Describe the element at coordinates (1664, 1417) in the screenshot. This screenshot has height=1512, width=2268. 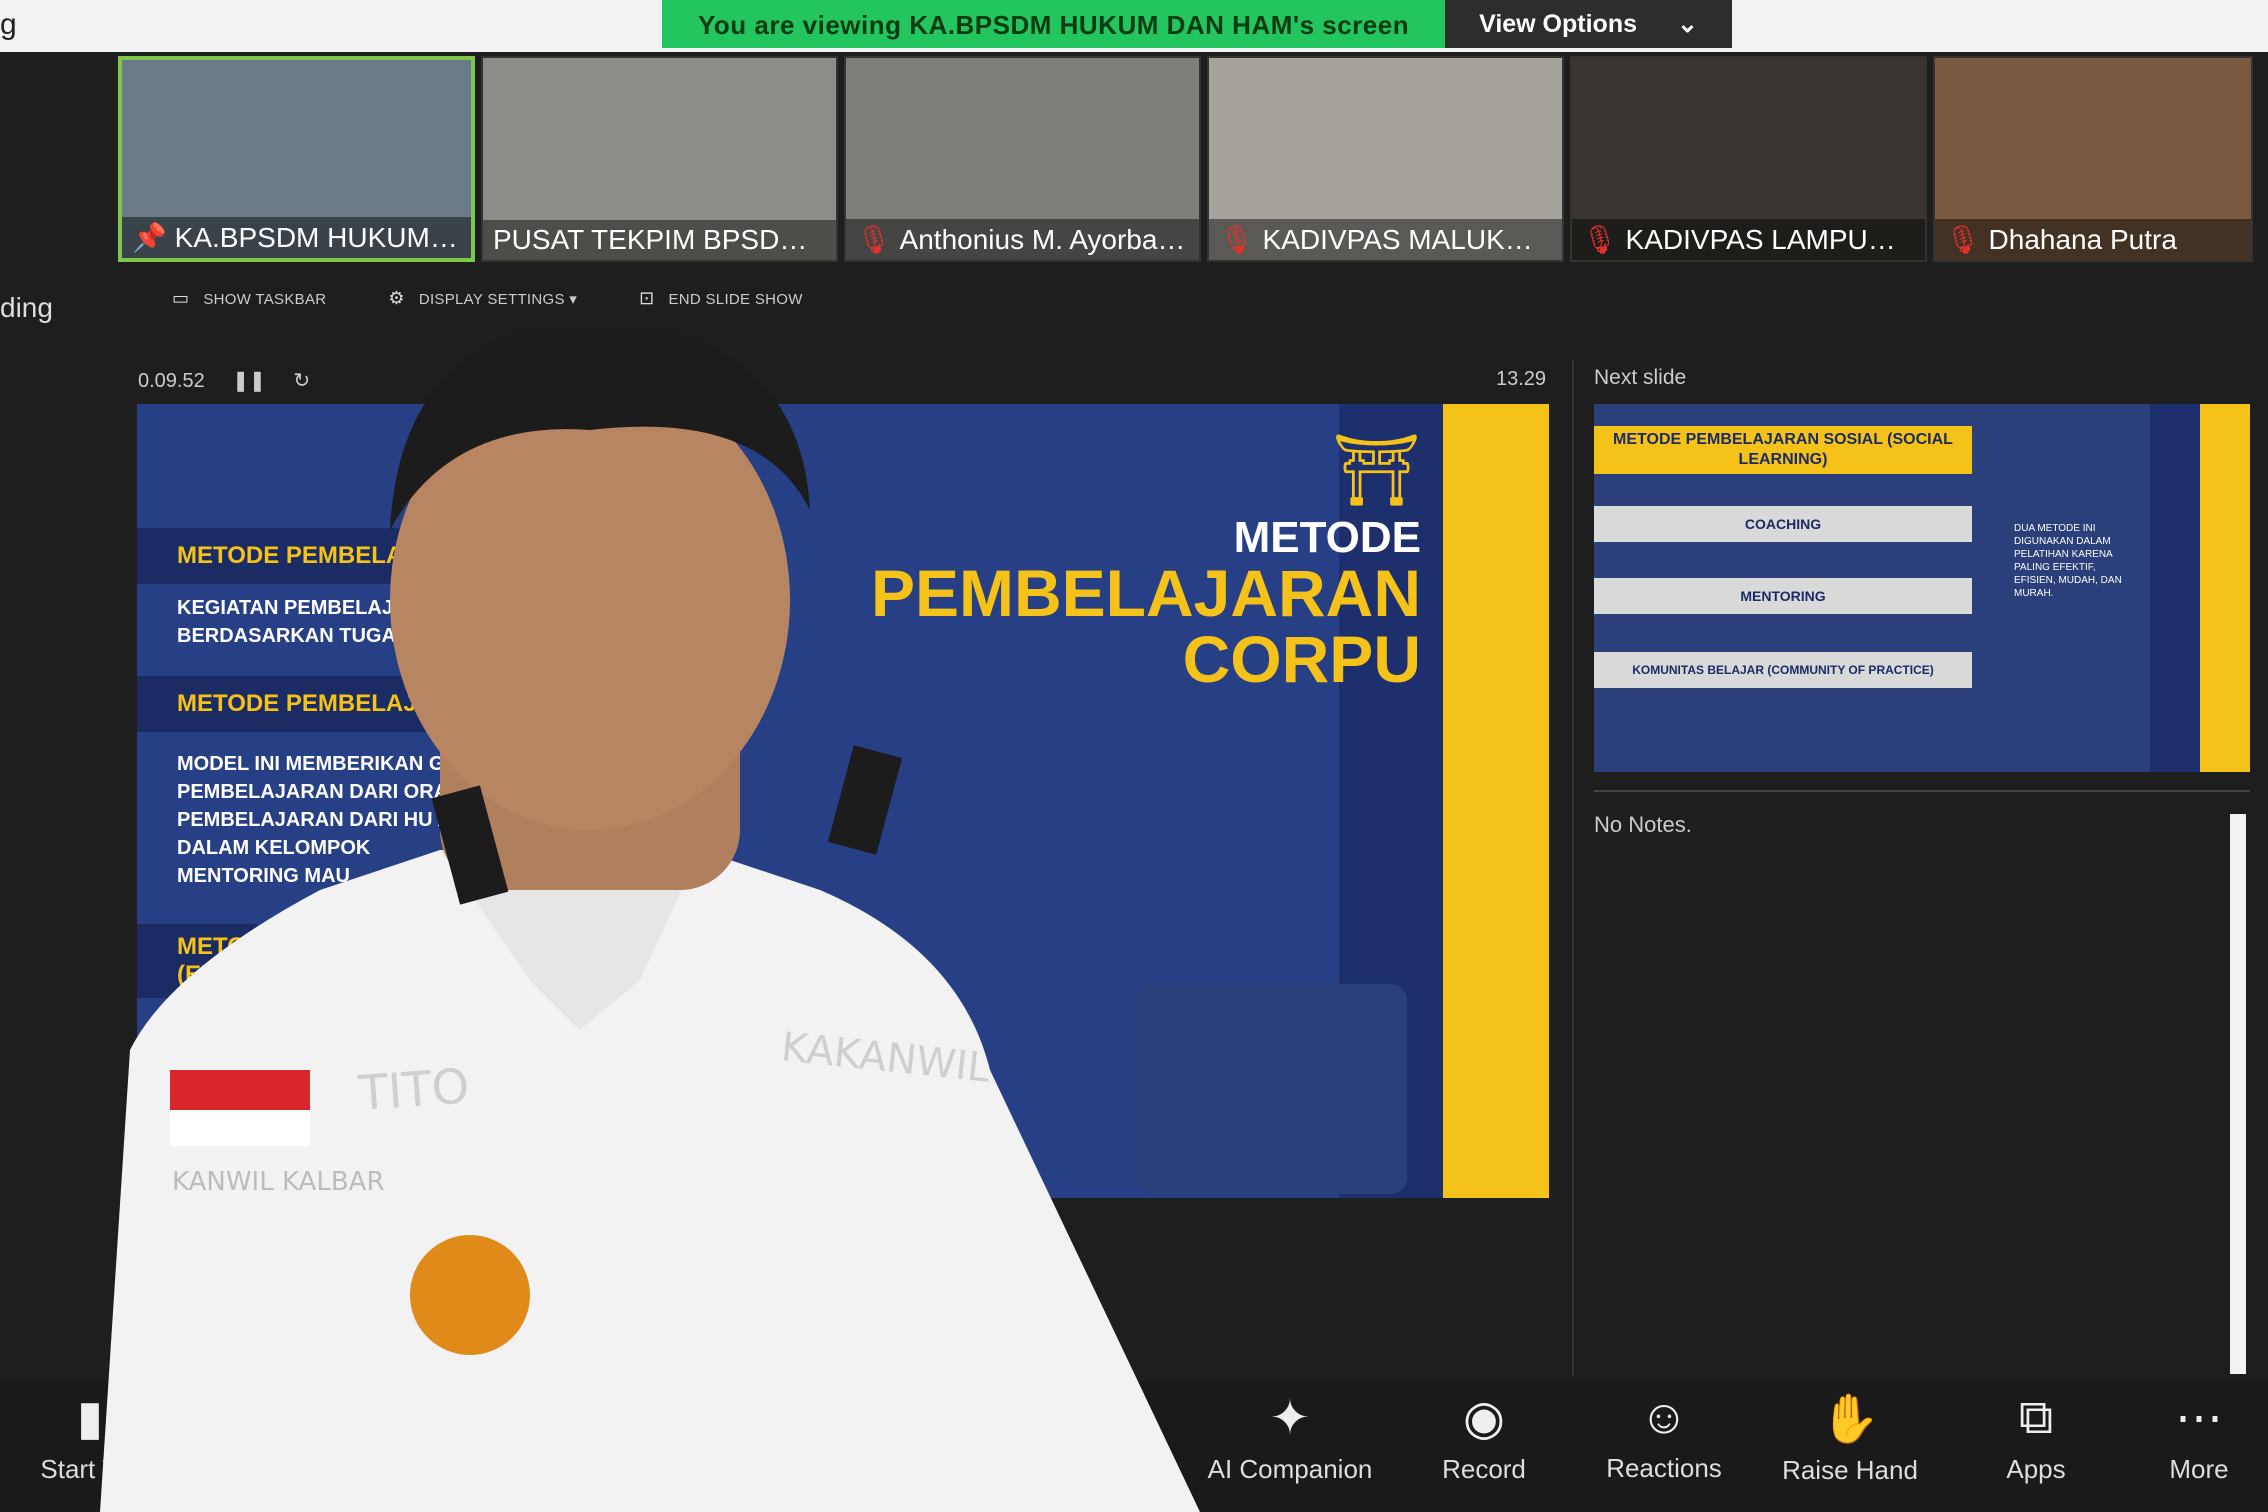
I see `smiley-icon: ☺` at that location.